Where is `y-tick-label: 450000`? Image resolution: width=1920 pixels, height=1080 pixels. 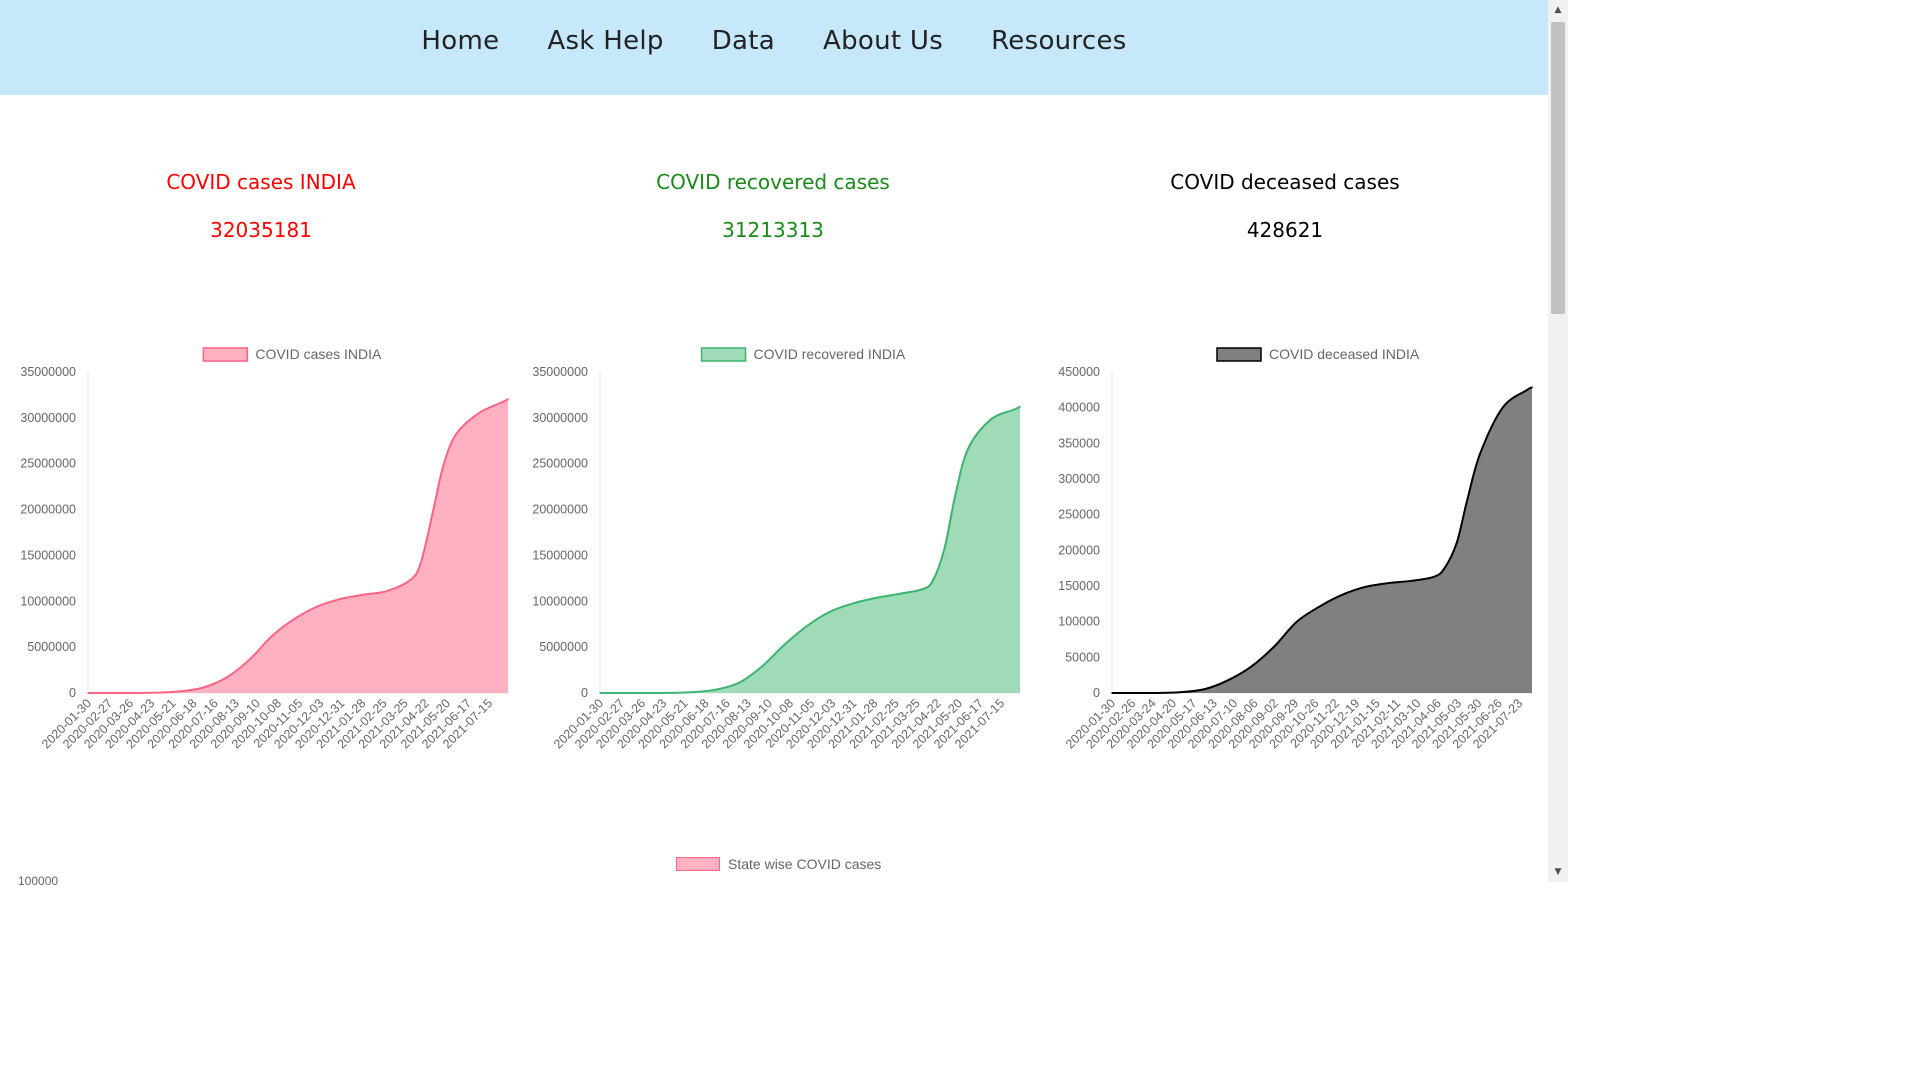
y-tick-label: 450000 is located at coordinates (1079, 372).